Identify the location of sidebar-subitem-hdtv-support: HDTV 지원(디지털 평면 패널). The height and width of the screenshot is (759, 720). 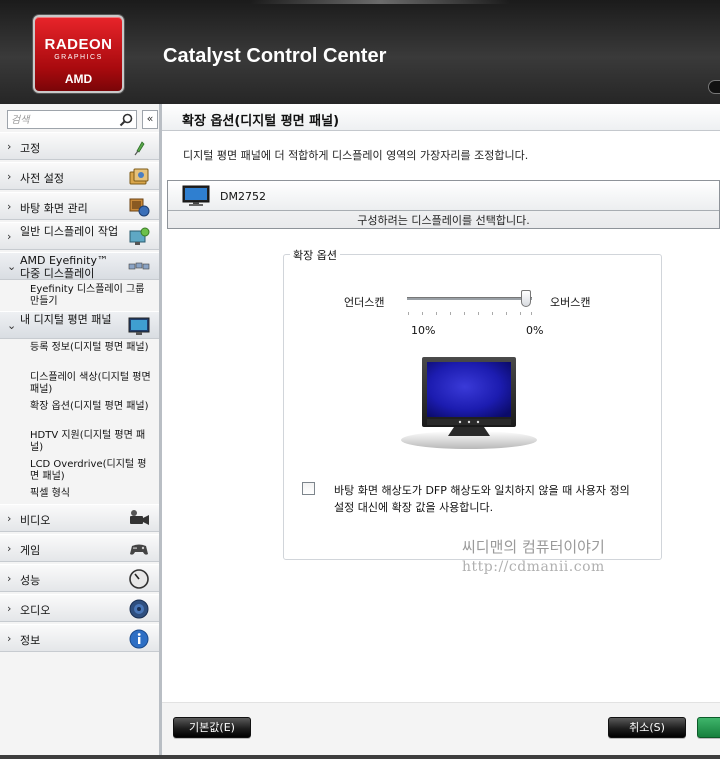
(92, 442).